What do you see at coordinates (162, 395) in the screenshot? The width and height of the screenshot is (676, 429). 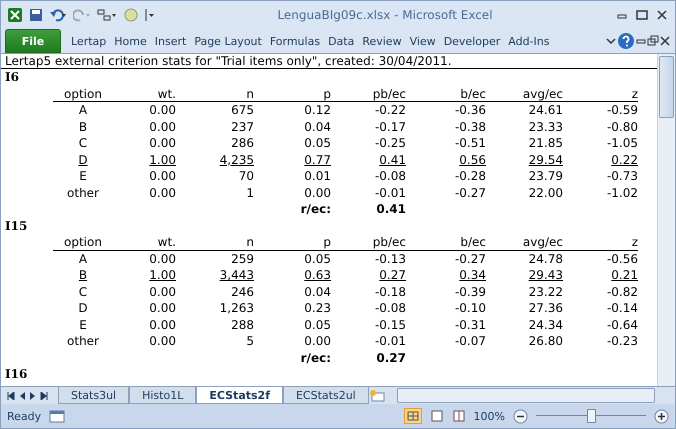 I see `sheet-tab: Histo1L` at bounding box center [162, 395].